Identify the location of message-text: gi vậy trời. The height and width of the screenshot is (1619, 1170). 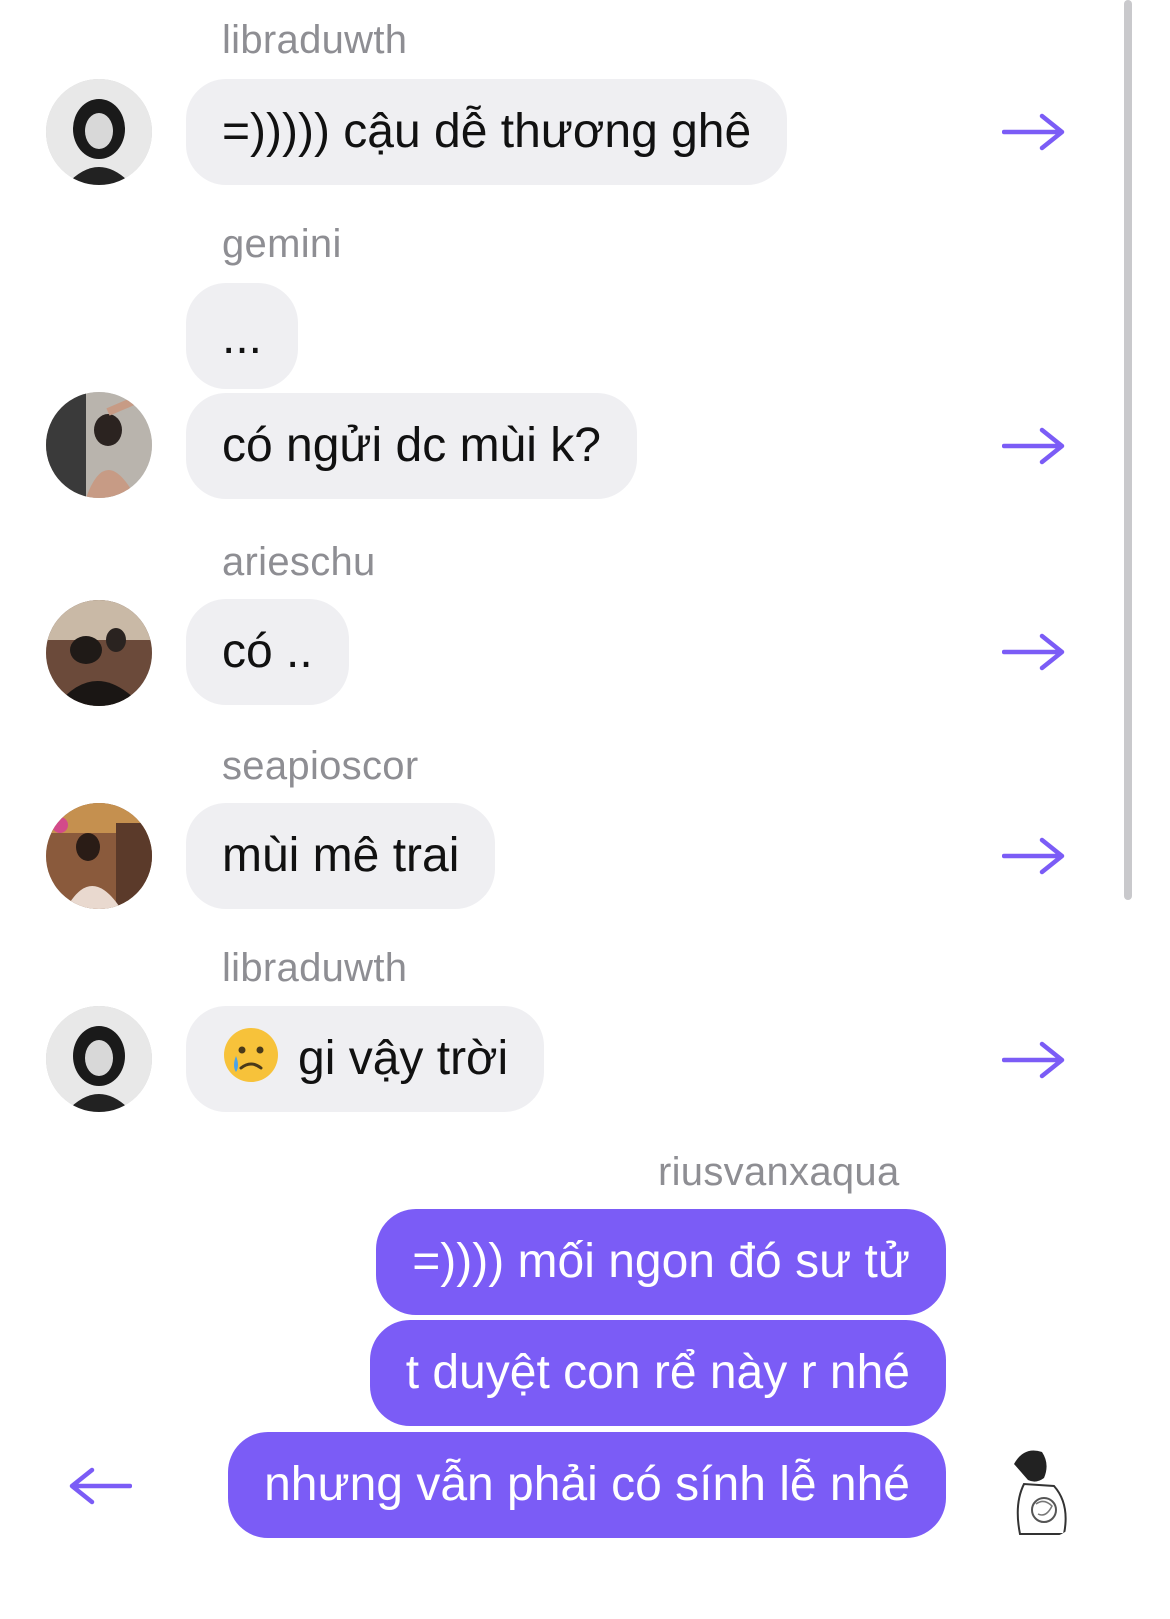
(403, 1058).